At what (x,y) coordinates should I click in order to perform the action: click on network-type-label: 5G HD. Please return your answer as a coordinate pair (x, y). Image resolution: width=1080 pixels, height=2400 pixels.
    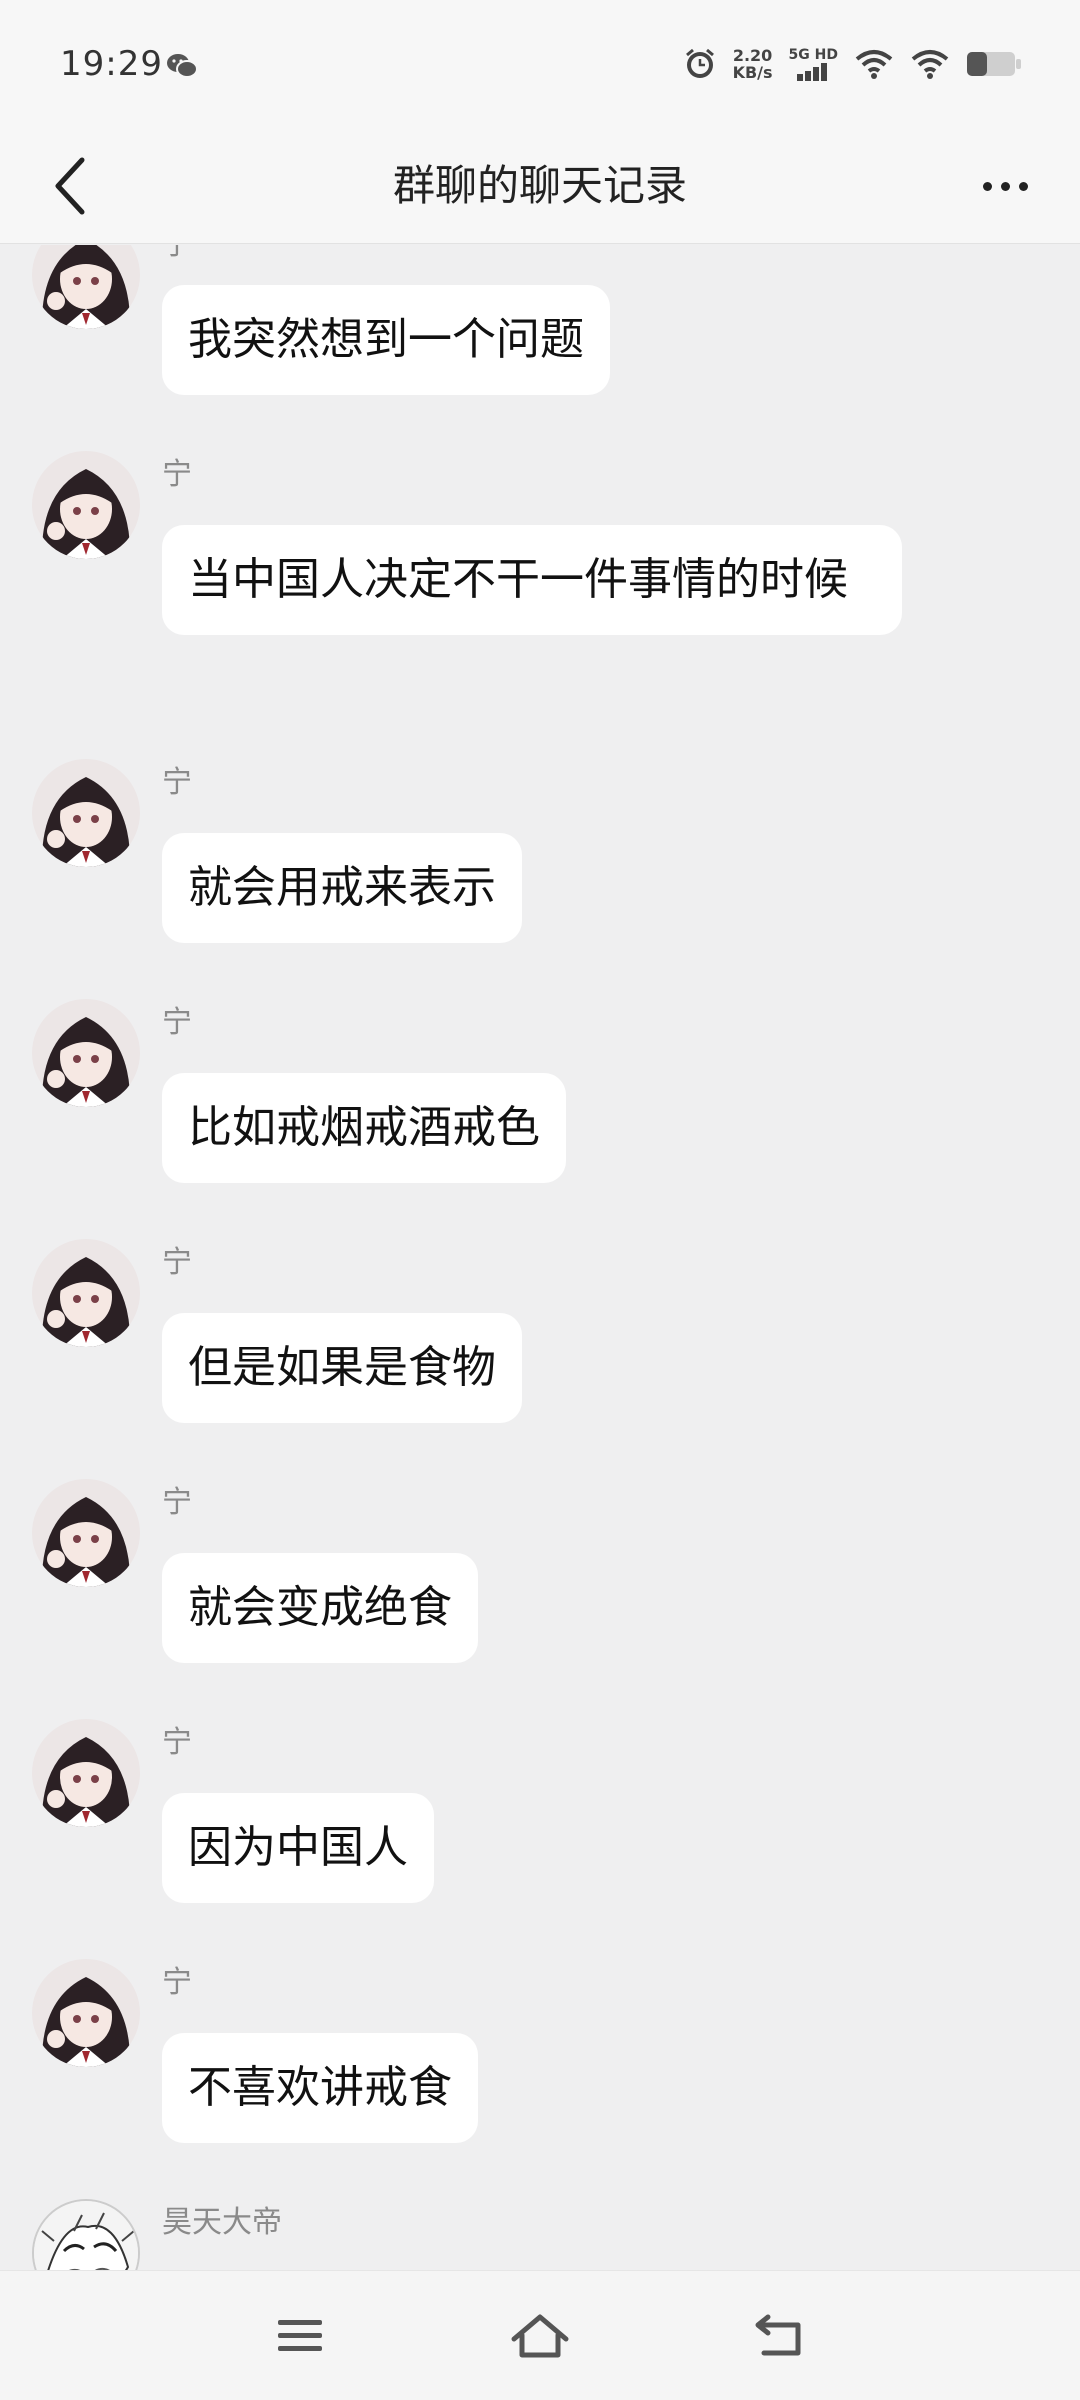
    Looking at the image, I should click on (813, 54).